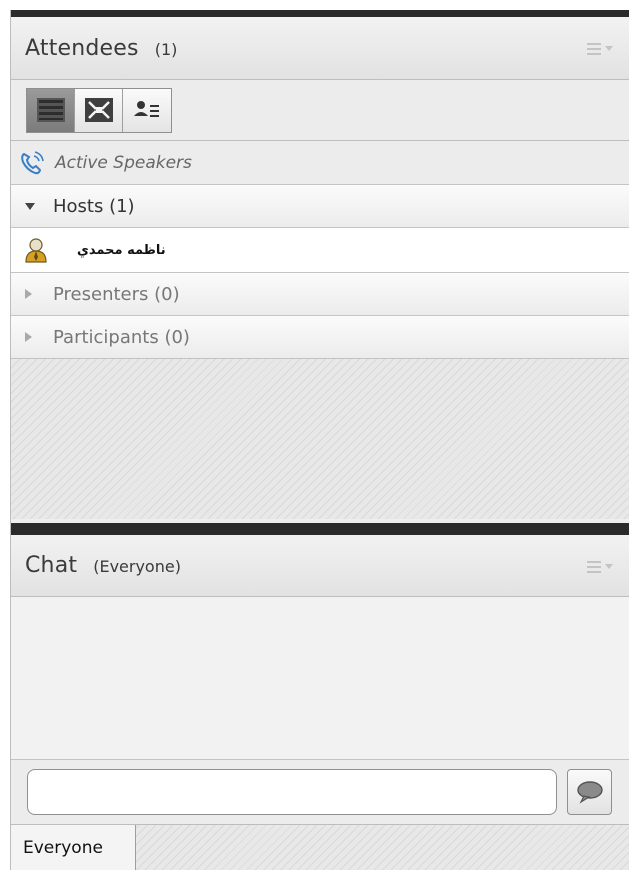 This screenshot has width=629, height=870. Describe the element at coordinates (32, 162) in the screenshot. I see `phone-icon` at that location.